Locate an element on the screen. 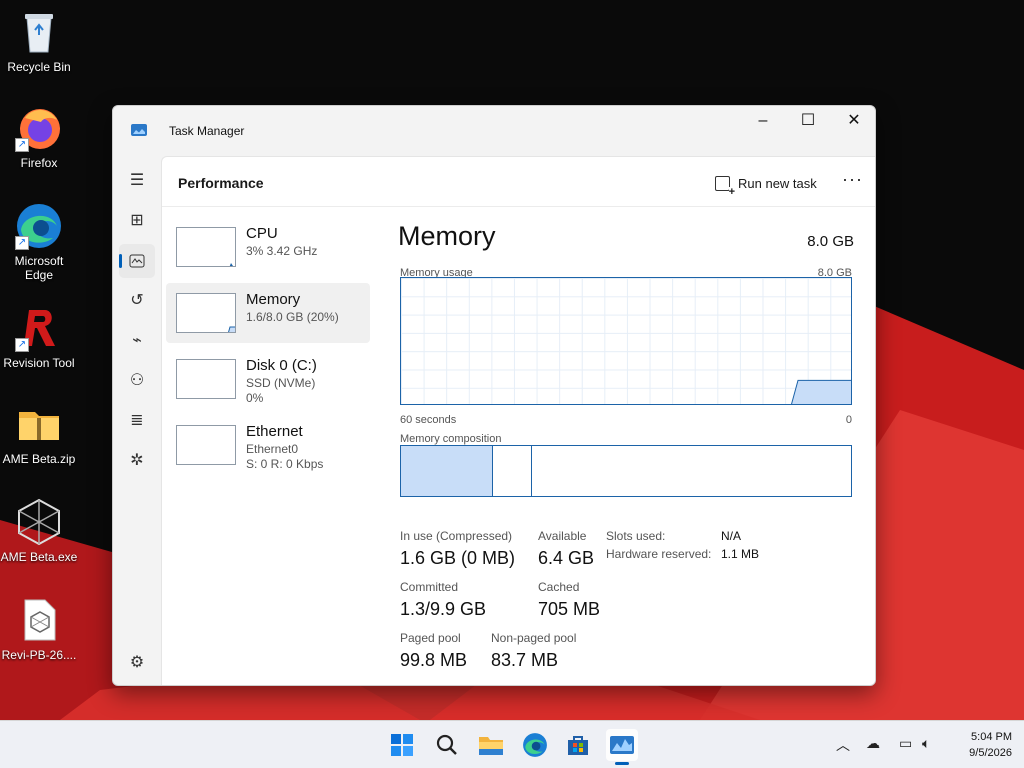 This screenshot has width=1024, height=768. device-name: Memory is located at coordinates (273, 299).